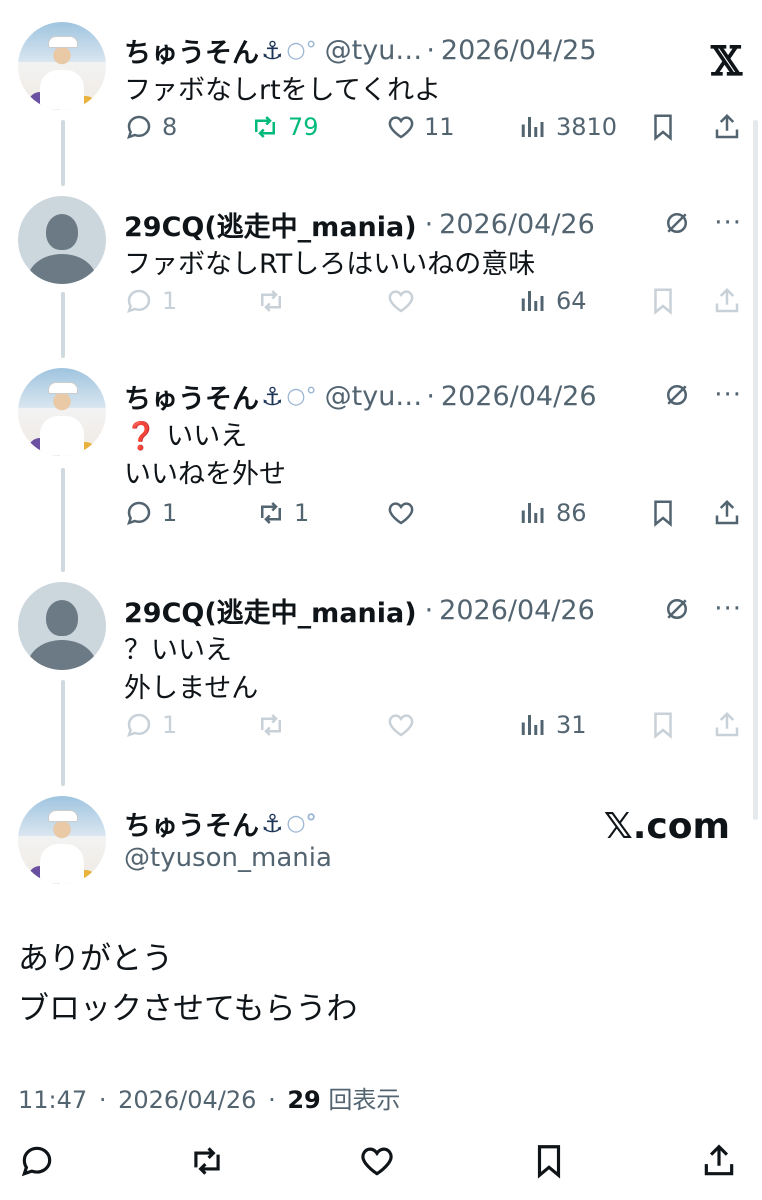  What do you see at coordinates (301, 823) in the screenshot?
I see `bubble-emoji: ○°` at bounding box center [301, 823].